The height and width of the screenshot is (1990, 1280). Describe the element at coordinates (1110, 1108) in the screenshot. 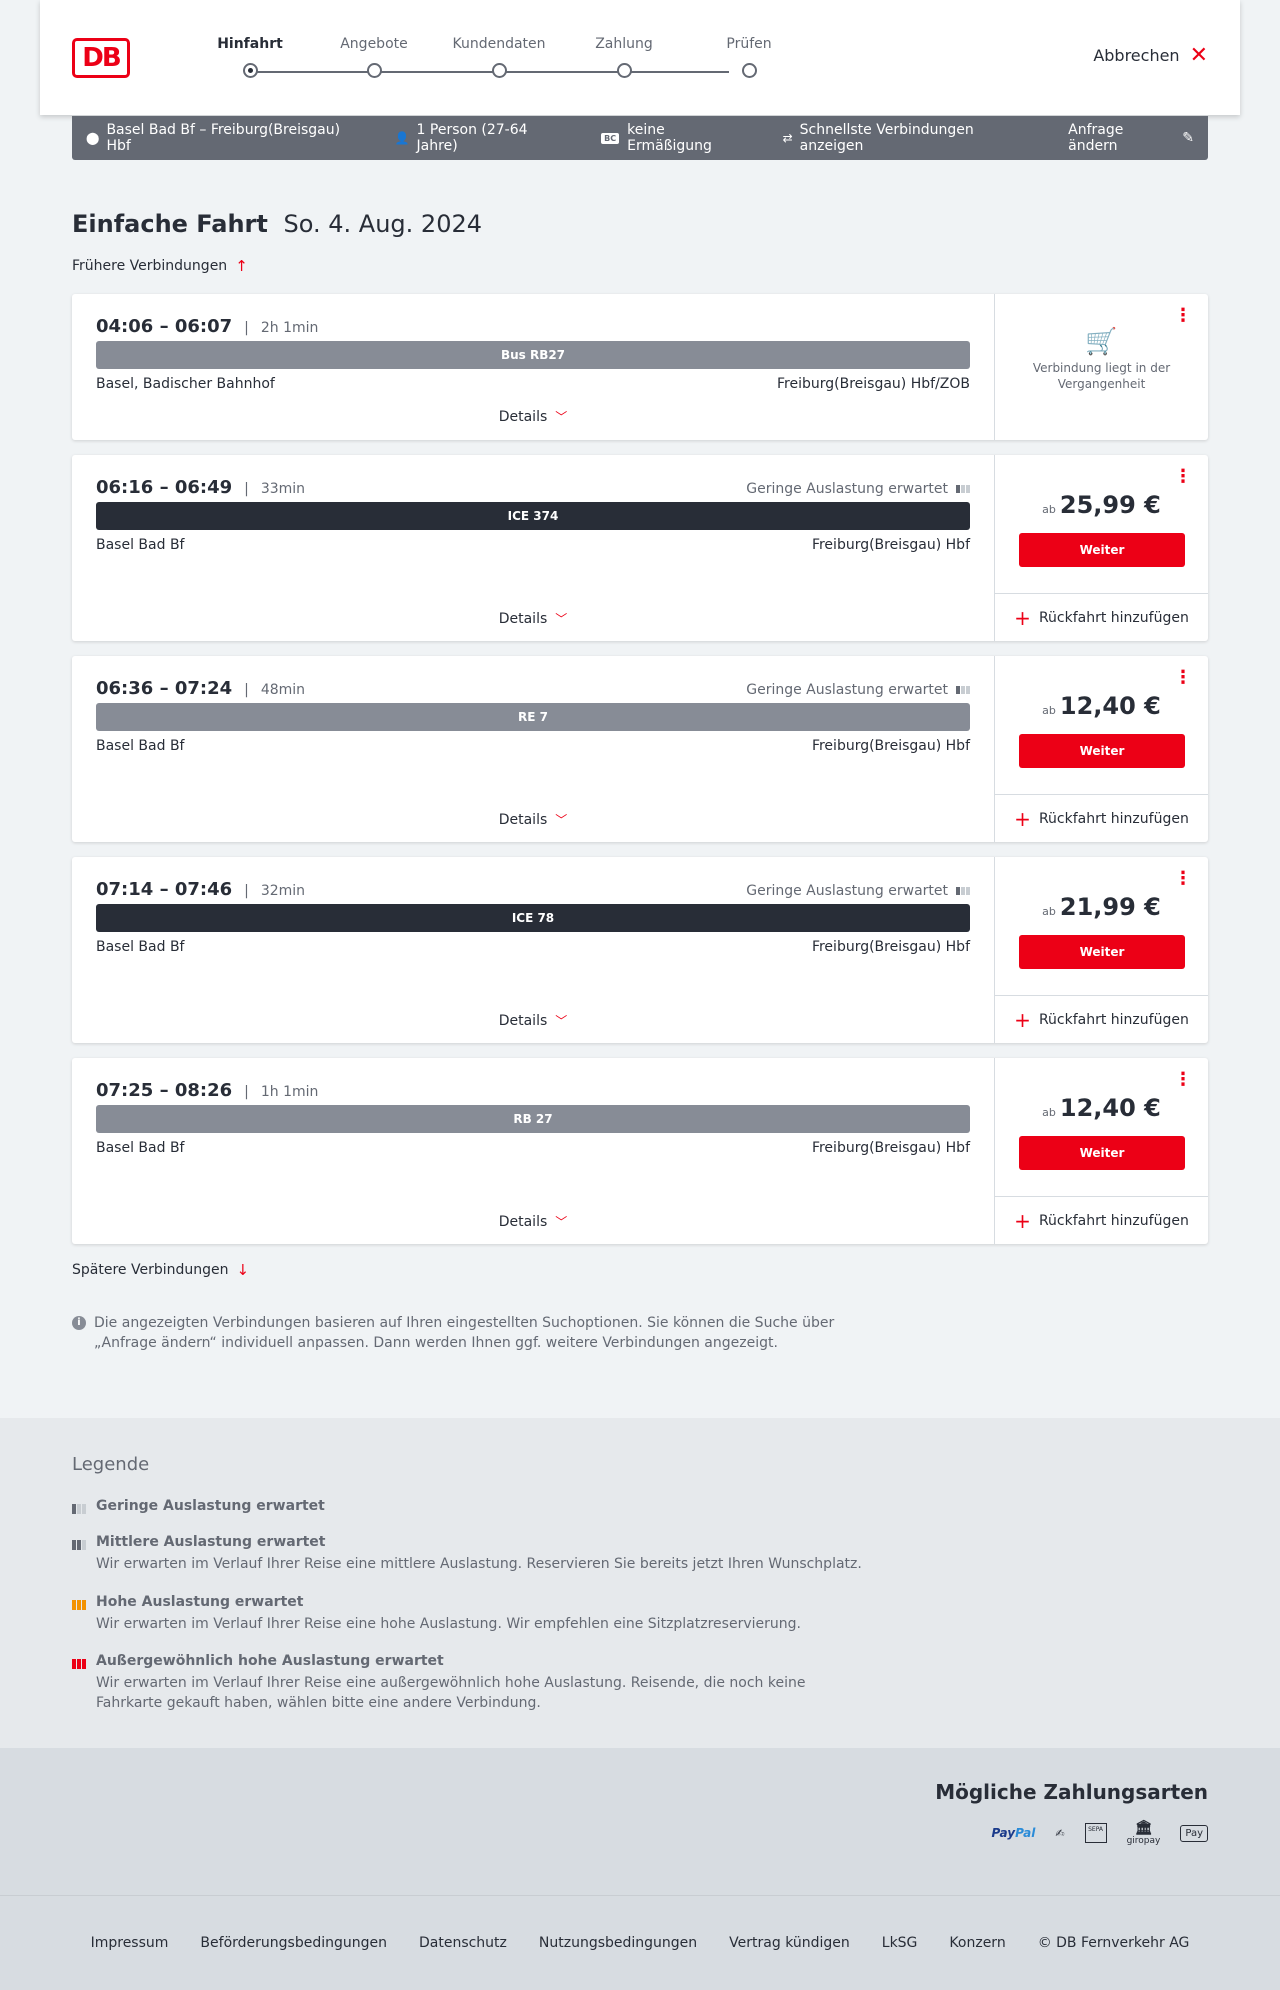

I see `price-value: 12,40 €` at that location.